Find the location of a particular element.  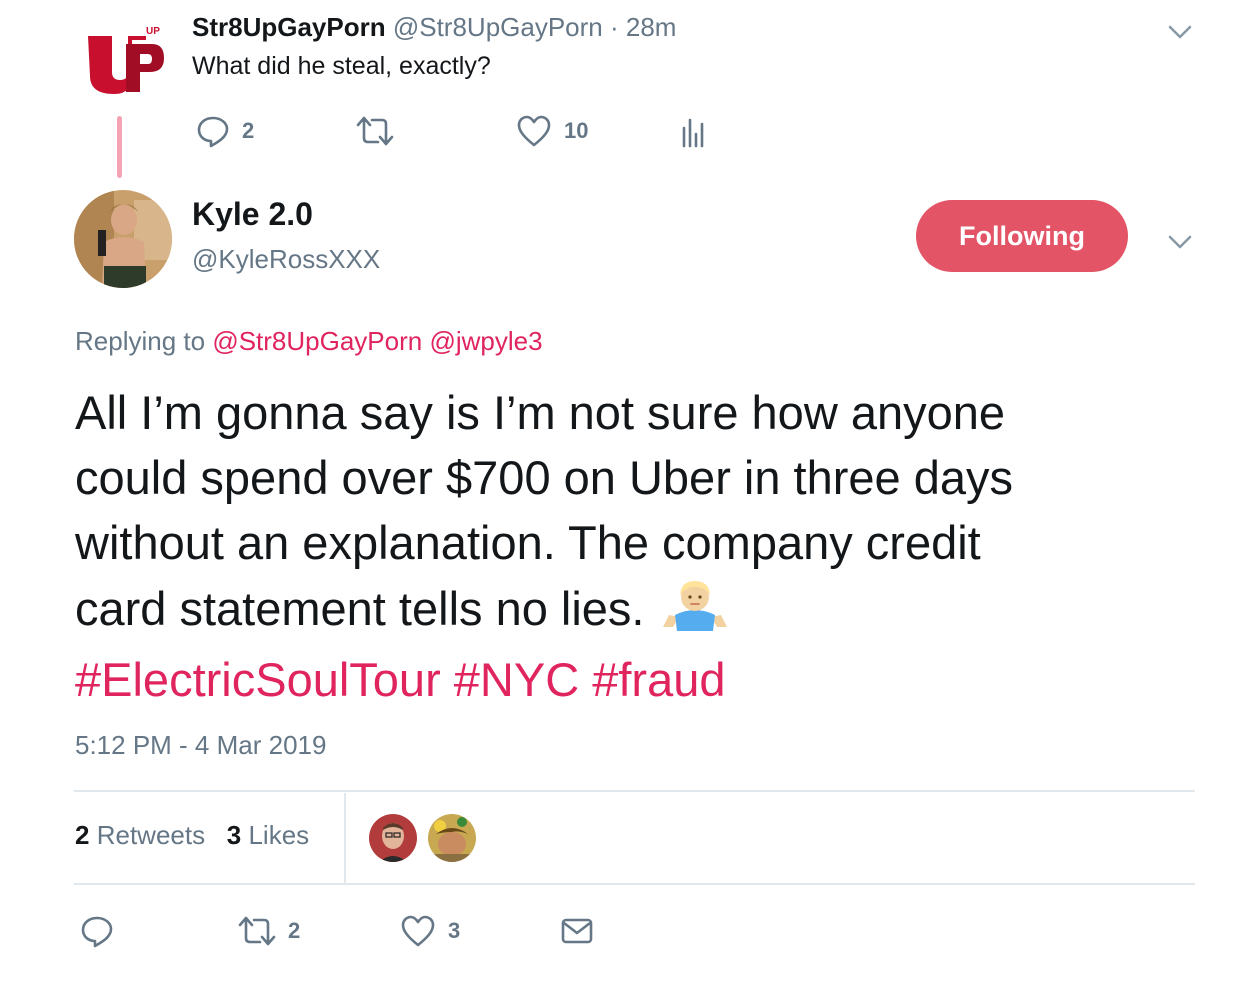

likes-label: Likes is located at coordinates (279, 835).